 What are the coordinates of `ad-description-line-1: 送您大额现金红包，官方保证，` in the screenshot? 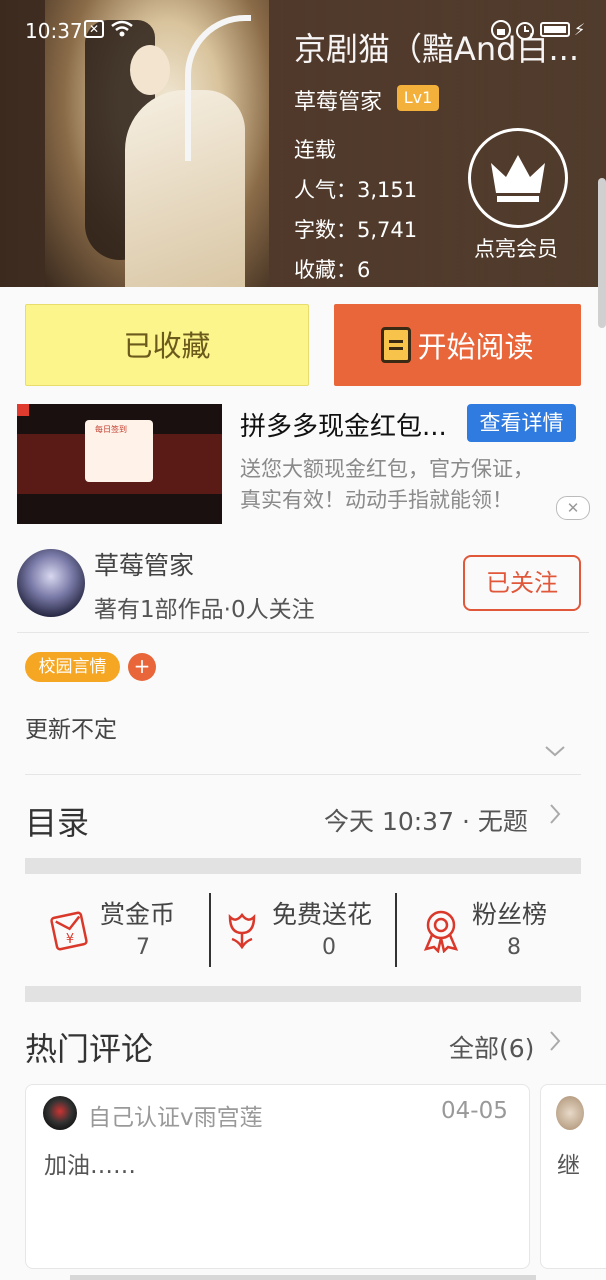 It's located at (387, 469).